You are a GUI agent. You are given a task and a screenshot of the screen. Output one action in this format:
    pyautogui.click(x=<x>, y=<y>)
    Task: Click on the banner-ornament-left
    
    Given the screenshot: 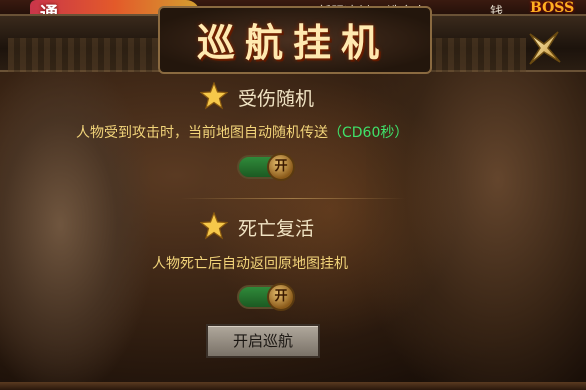 What is the action you would take?
    pyautogui.click(x=83, y=55)
    